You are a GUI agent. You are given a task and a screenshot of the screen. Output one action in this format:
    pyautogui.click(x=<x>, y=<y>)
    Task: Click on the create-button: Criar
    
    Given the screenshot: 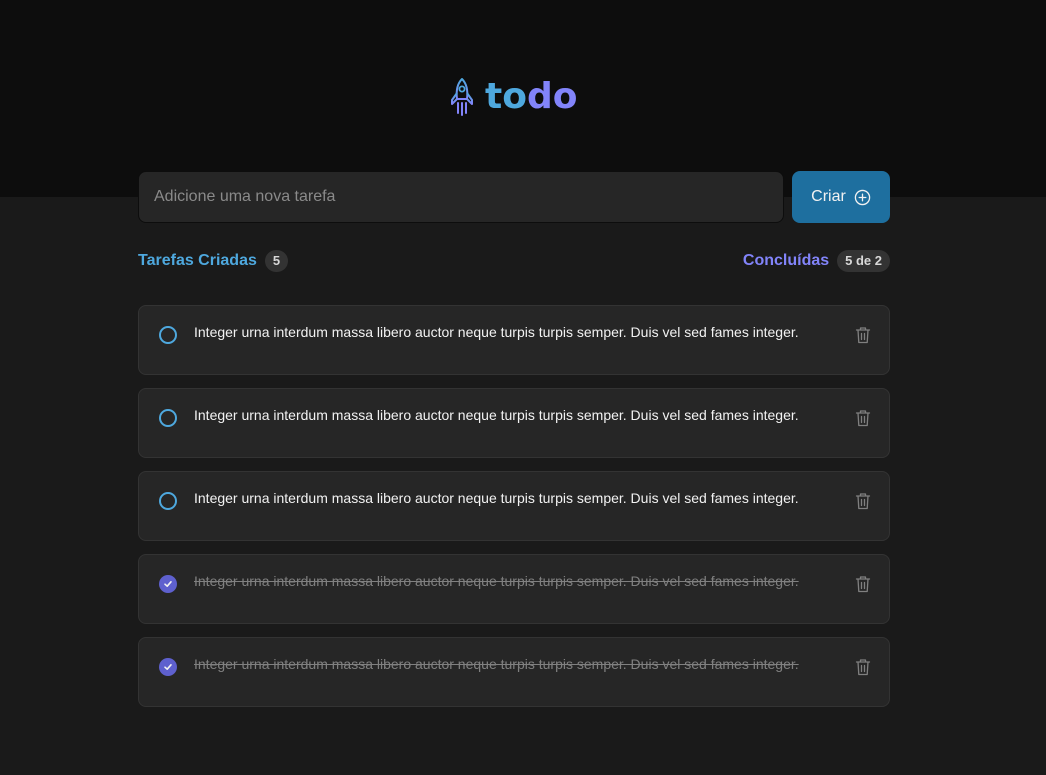 What is the action you would take?
    pyautogui.click(x=841, y=197)
    